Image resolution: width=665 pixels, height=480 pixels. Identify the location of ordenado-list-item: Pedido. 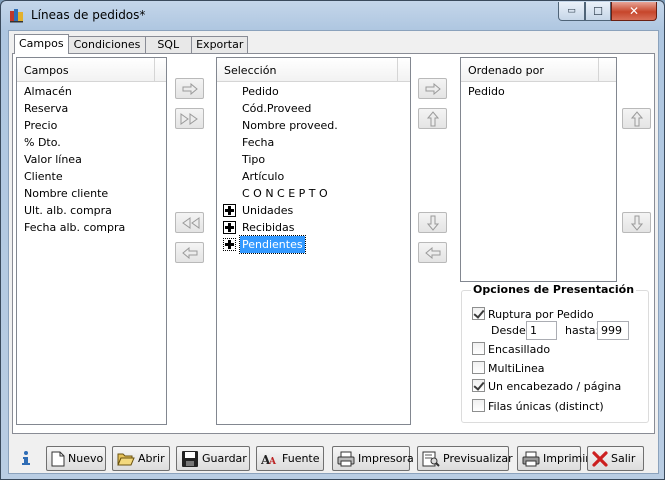
(538, 91).